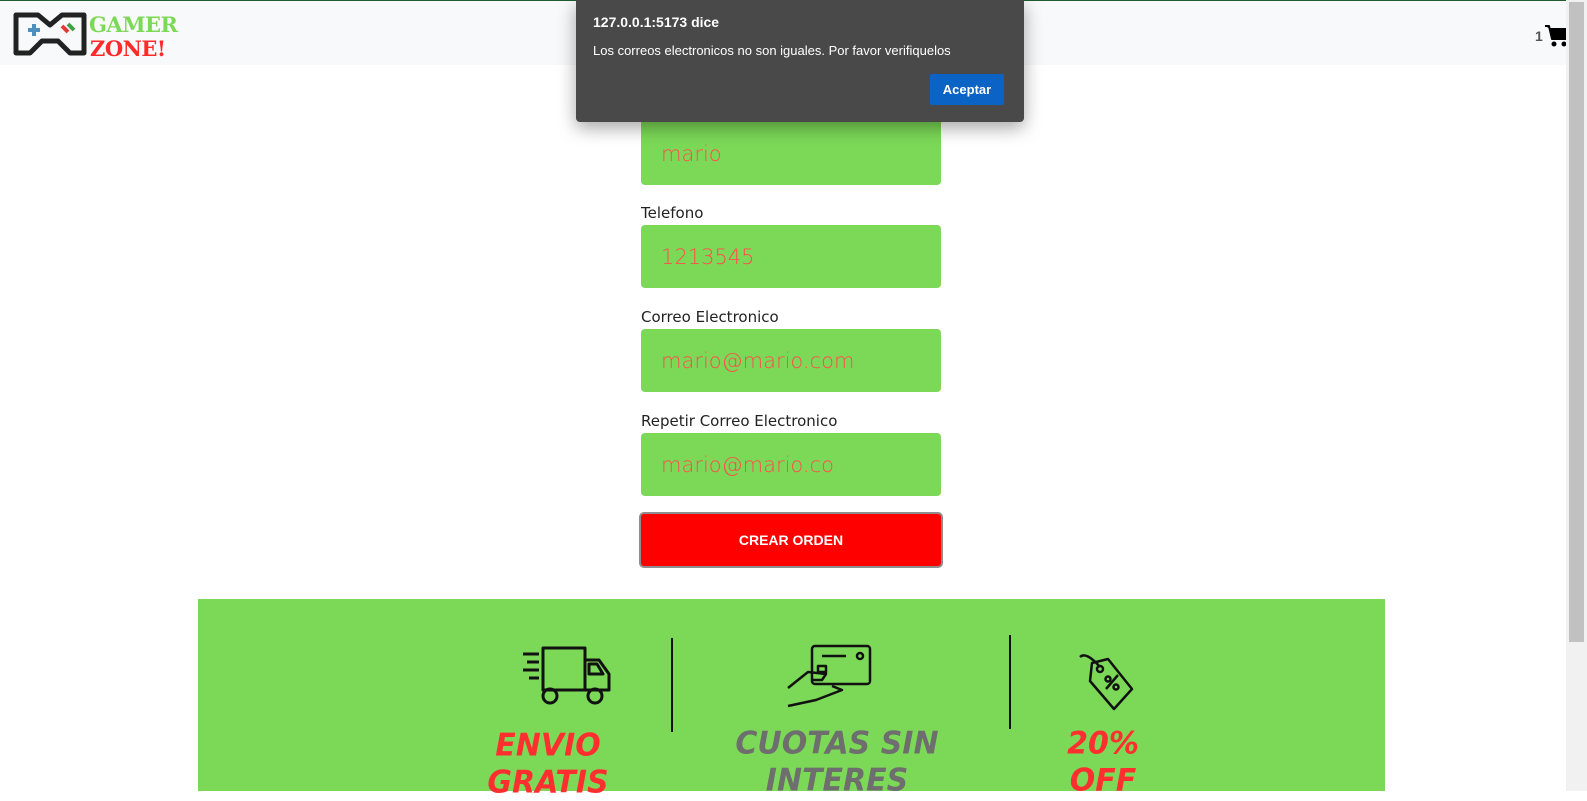 This screenshot has width=1587, height=801. I want to click on email-label: Correo Electronico, so click(710, 317).